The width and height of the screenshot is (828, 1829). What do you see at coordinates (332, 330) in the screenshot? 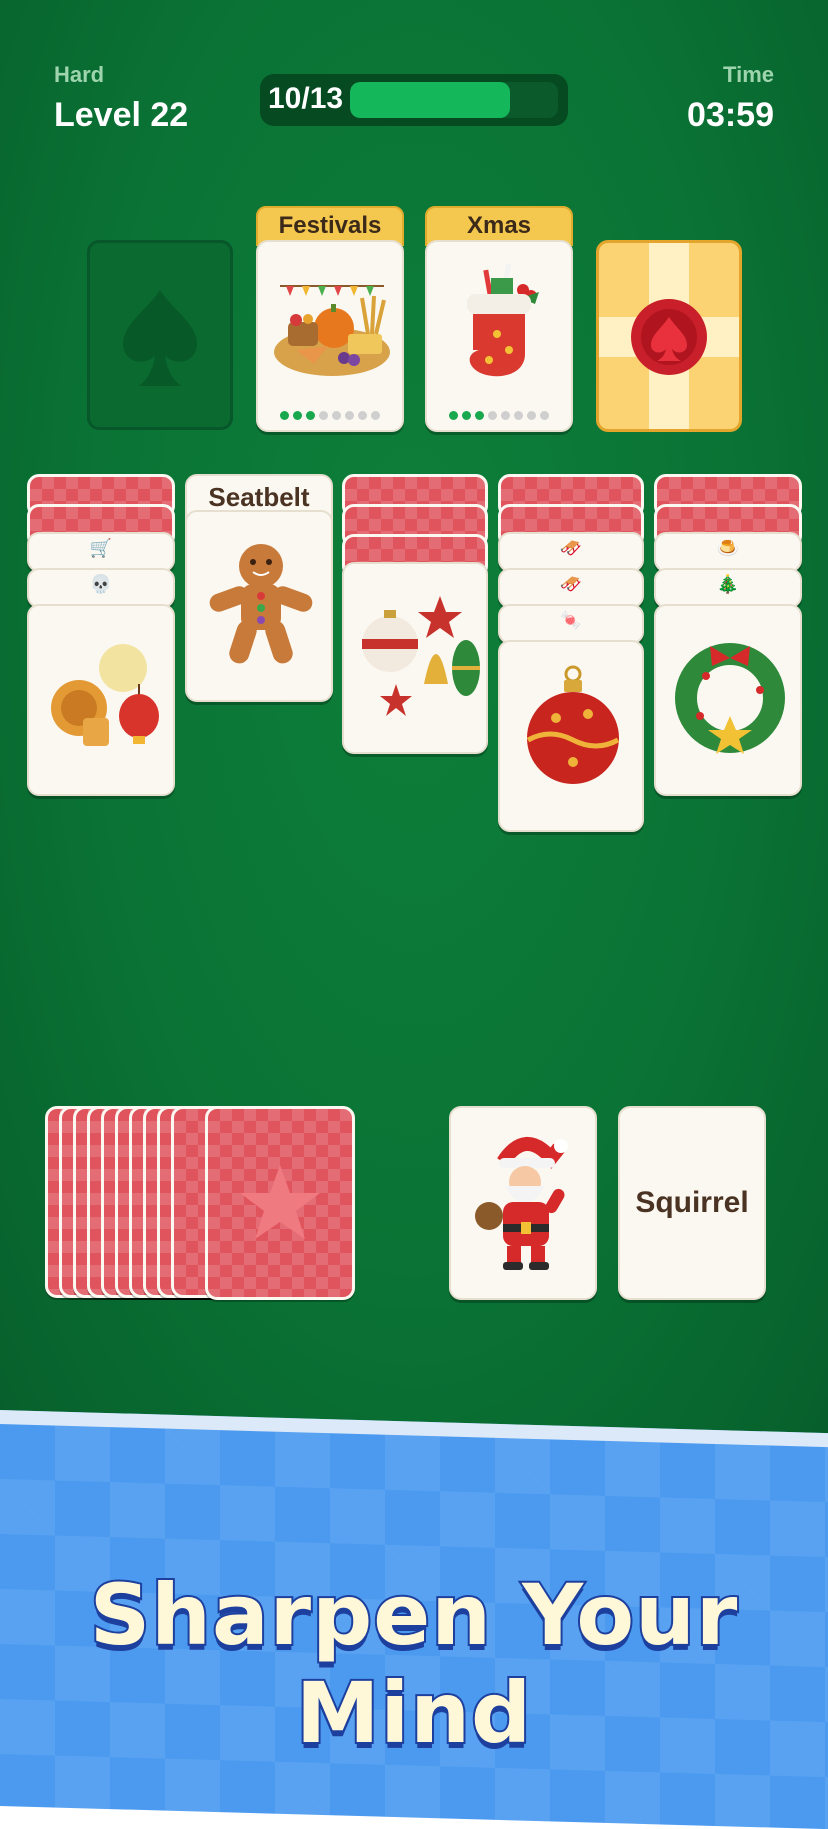
I see `harvest-festival-icon` at bounding box center [332, 330].